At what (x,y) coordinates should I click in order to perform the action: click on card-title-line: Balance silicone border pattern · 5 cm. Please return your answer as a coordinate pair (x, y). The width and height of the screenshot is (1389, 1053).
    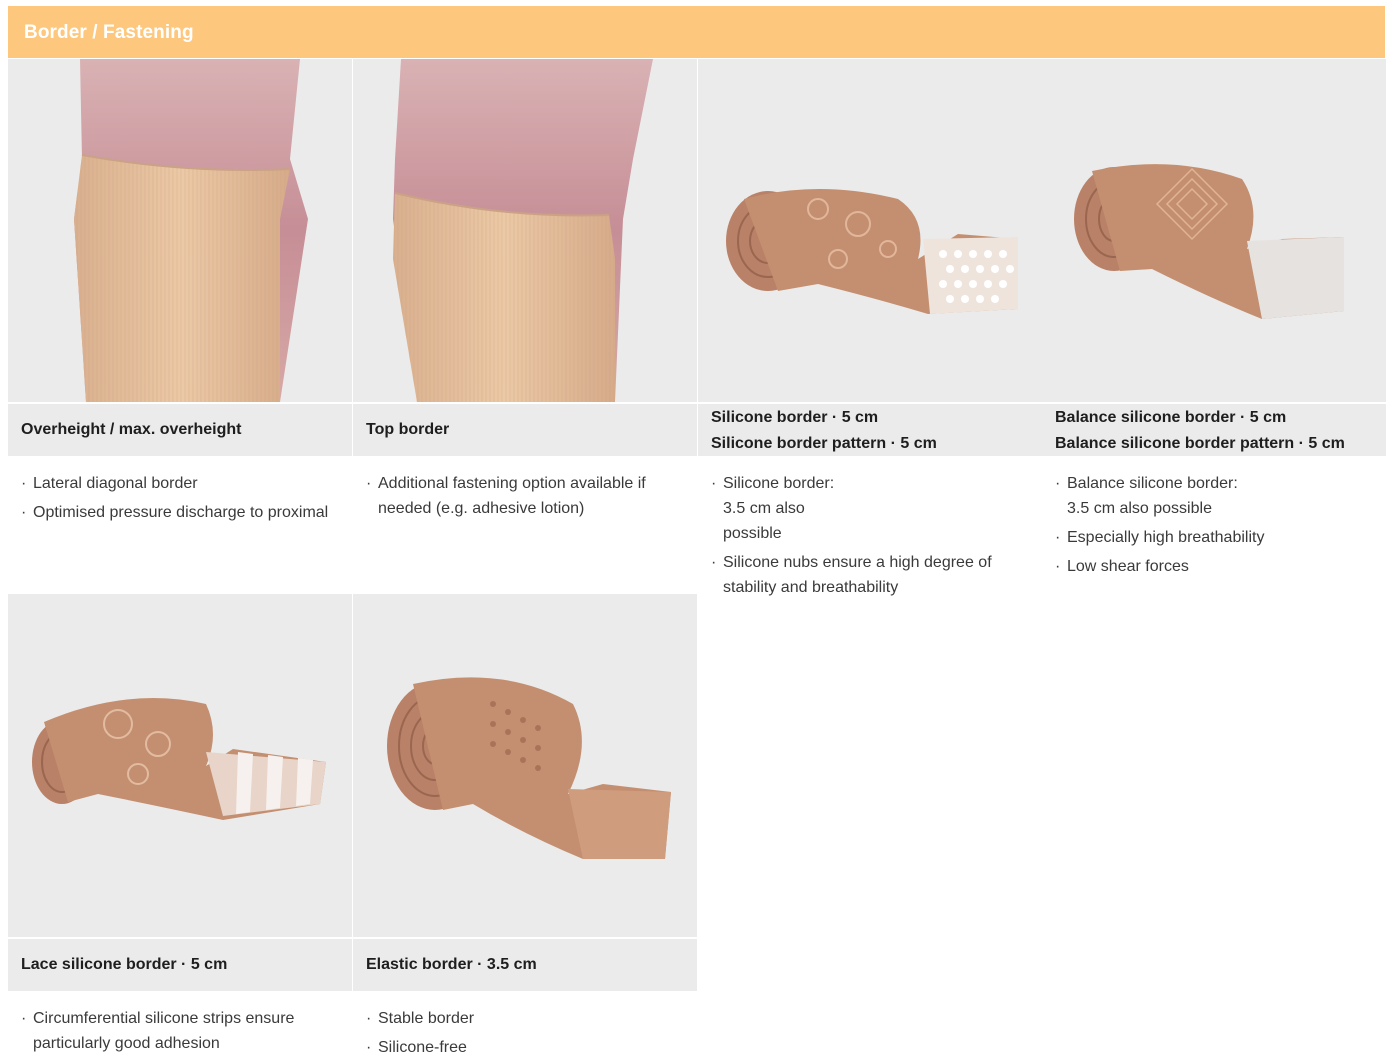
    Looking at the image, I should click on (1200, 443).